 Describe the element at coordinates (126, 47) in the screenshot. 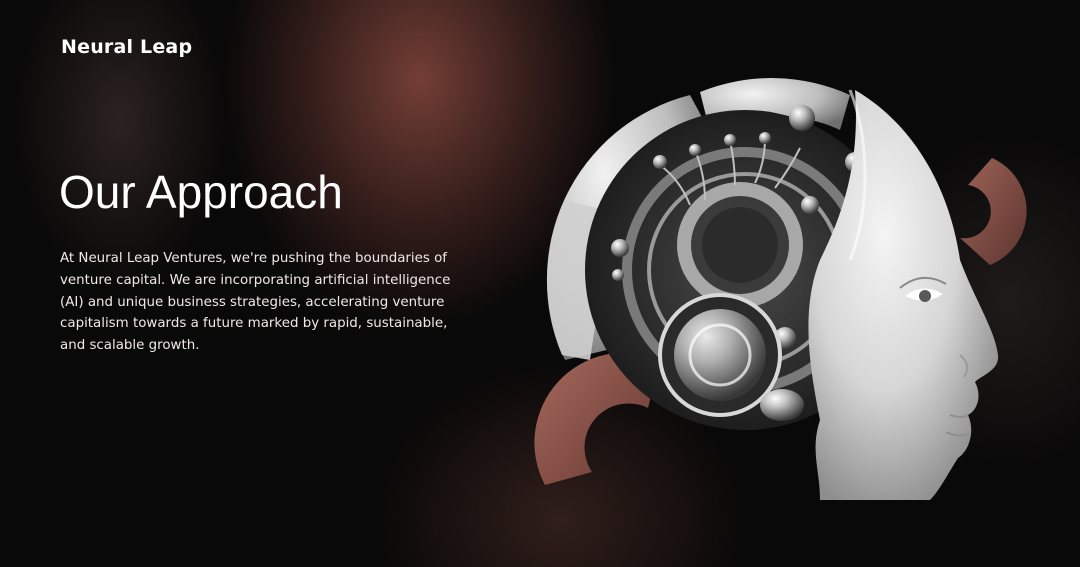

I see `brand-logo: Neural Leap` at that location.